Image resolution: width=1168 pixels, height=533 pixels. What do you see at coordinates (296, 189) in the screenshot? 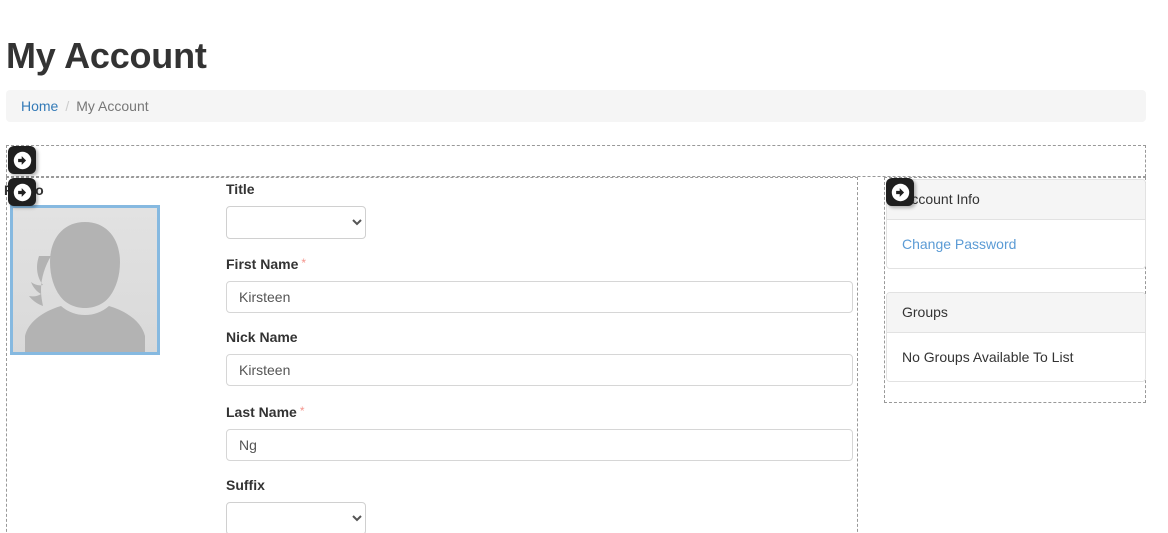
I see `label-title: Title` at bounding box center [296, 189].